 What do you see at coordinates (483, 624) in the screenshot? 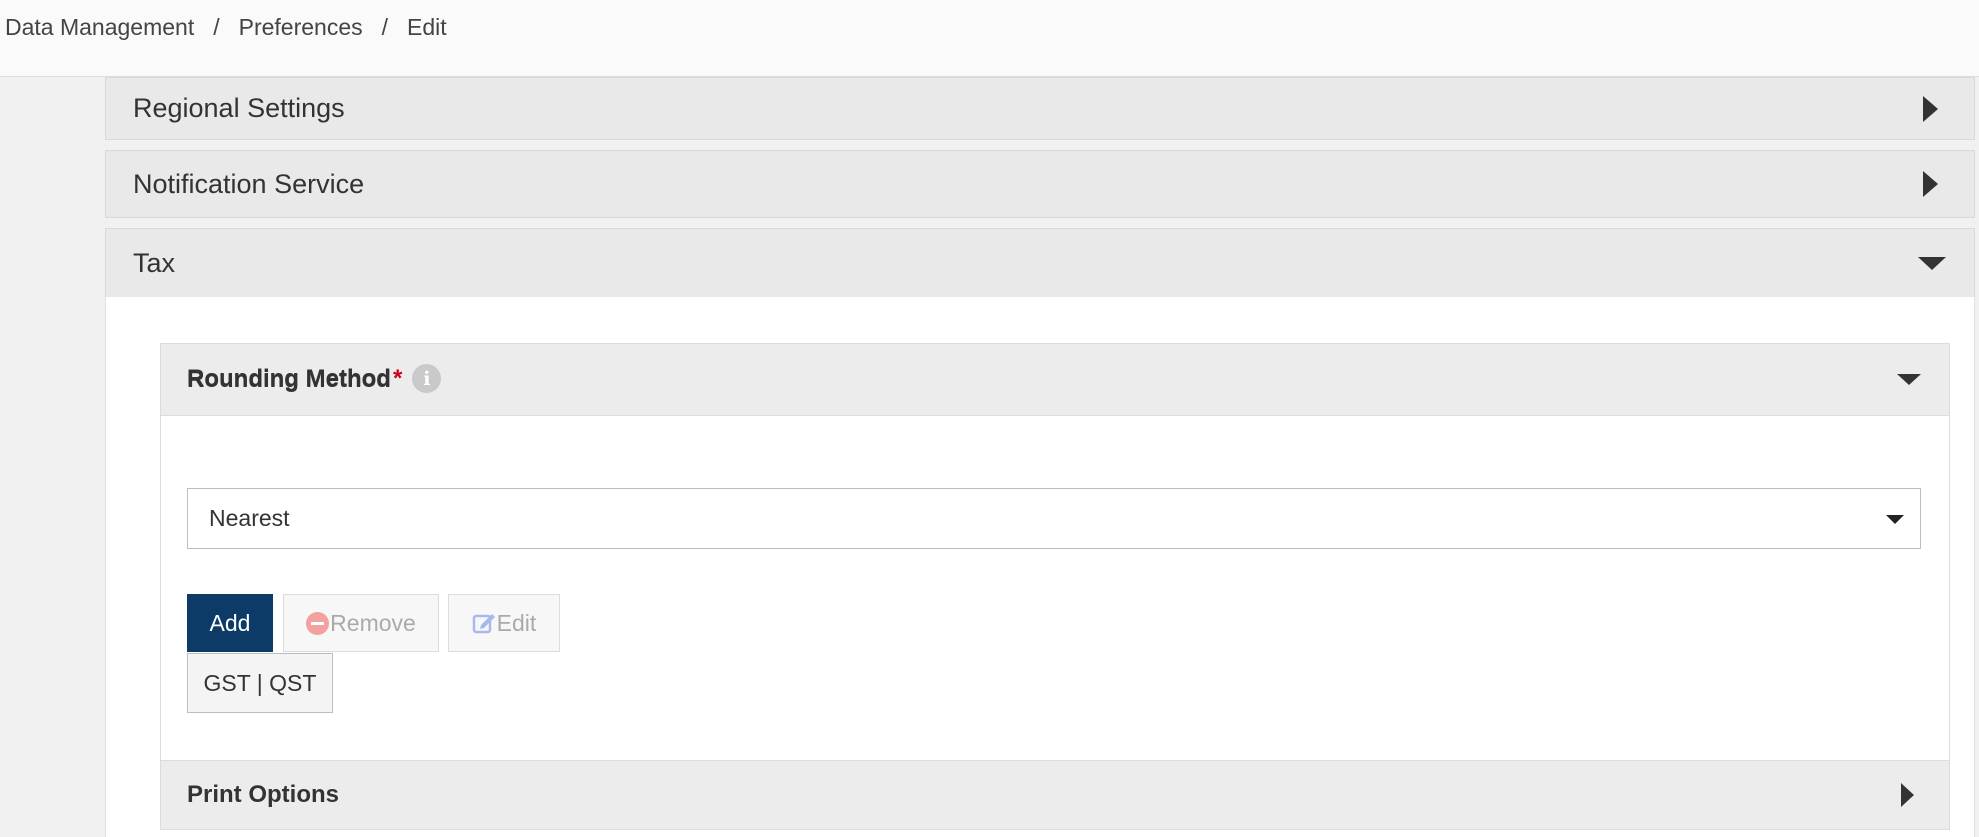
I see `edit-square-icon` at bounding box center [483, 624].